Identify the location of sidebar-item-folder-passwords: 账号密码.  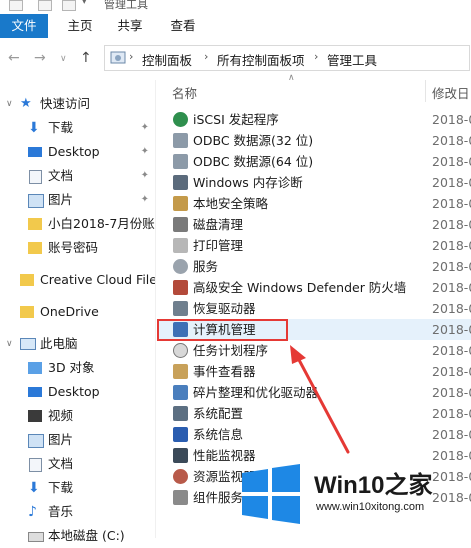
(77, 248).